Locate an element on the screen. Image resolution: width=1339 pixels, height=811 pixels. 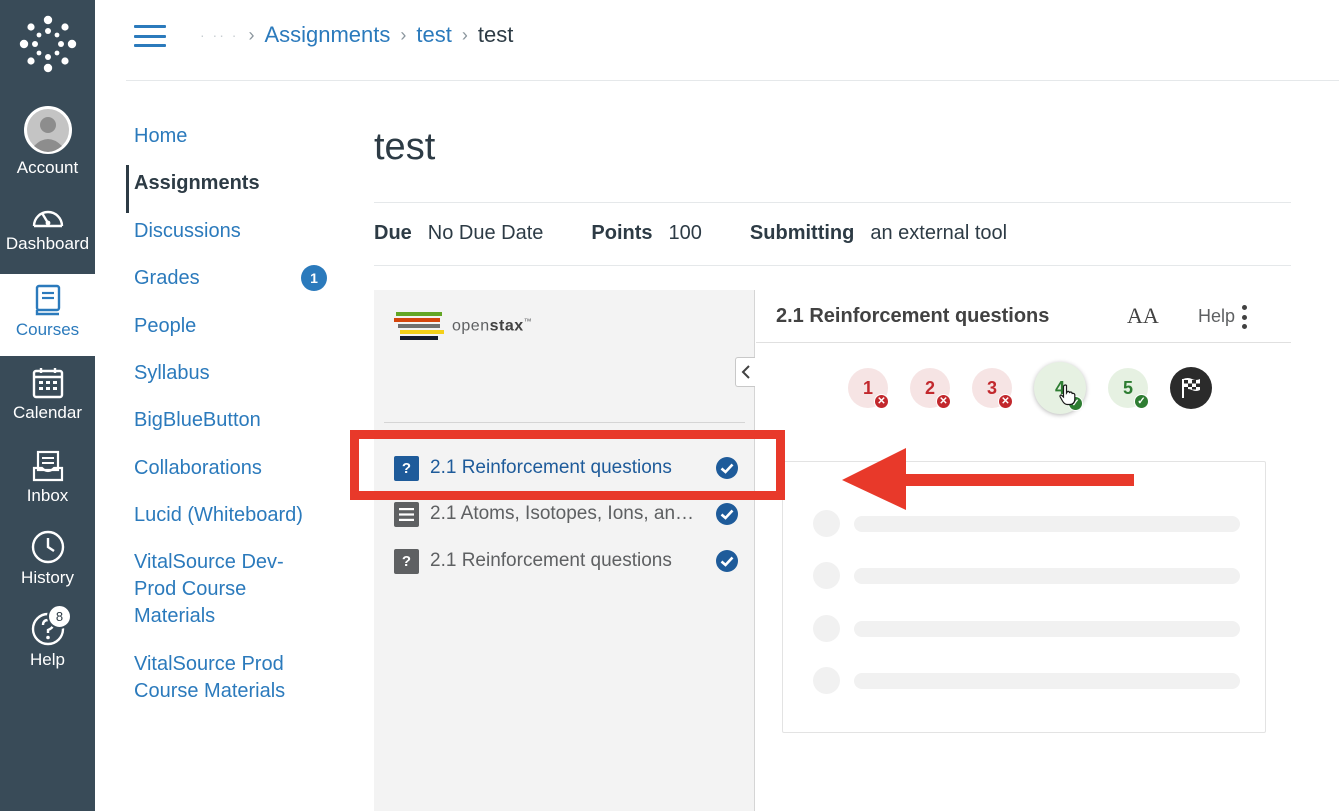
calendar-icon is located at coordinates (48, 378).